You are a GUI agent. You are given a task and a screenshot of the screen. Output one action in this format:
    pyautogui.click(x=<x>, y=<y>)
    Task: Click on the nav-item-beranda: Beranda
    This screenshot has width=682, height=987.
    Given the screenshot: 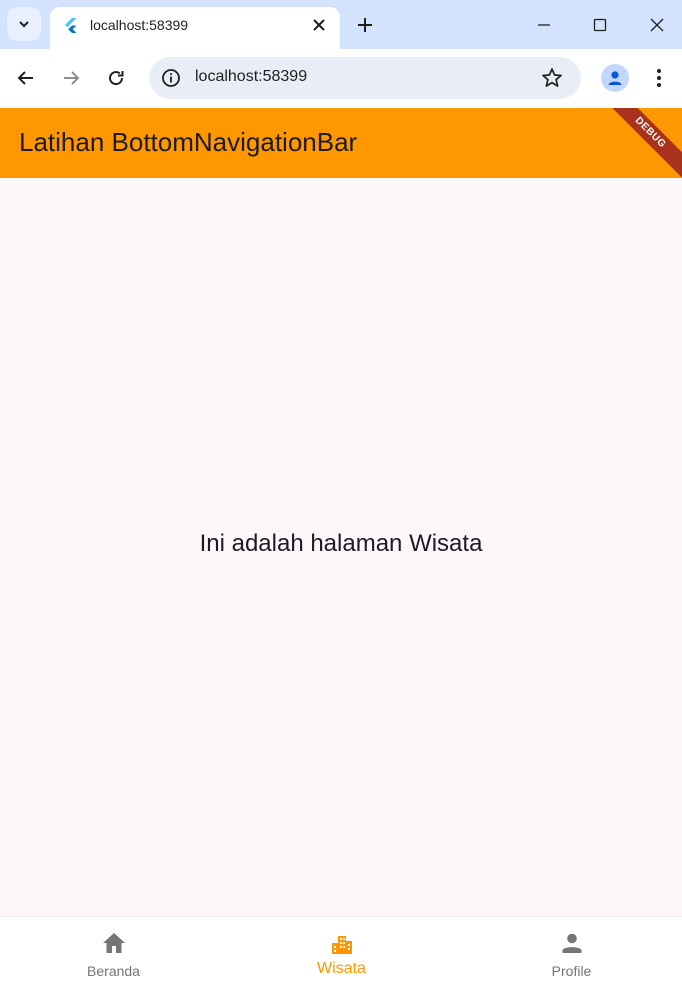 What is the action you would take?
    pyautogui.click(x=113, y=952)
    